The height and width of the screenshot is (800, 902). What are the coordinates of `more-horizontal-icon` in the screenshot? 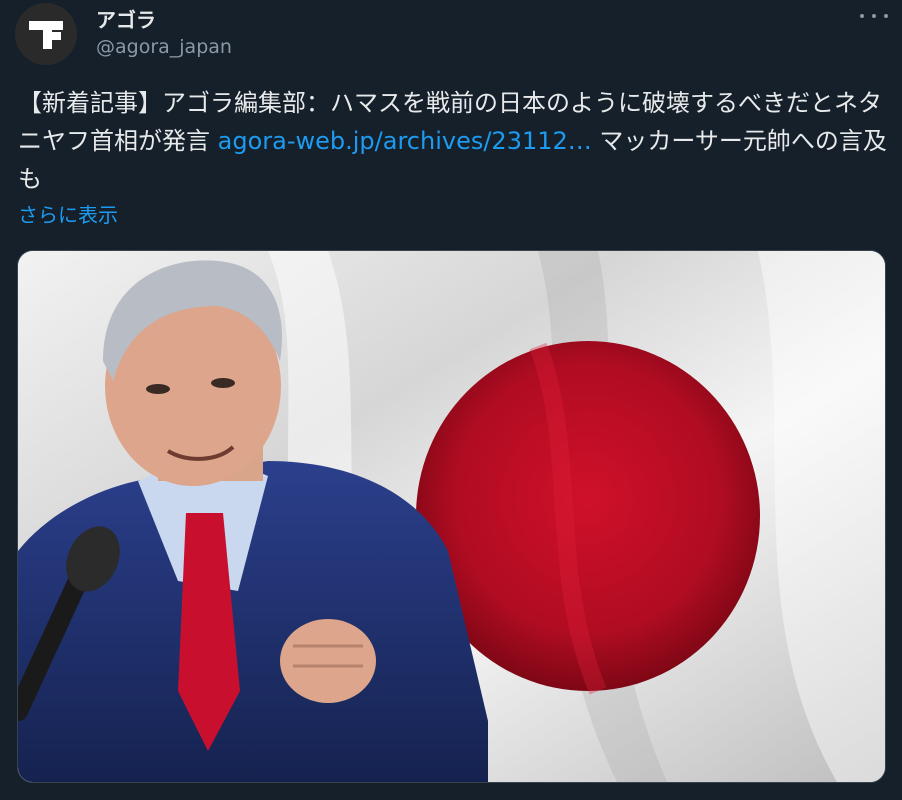 It's located at (874, 16).